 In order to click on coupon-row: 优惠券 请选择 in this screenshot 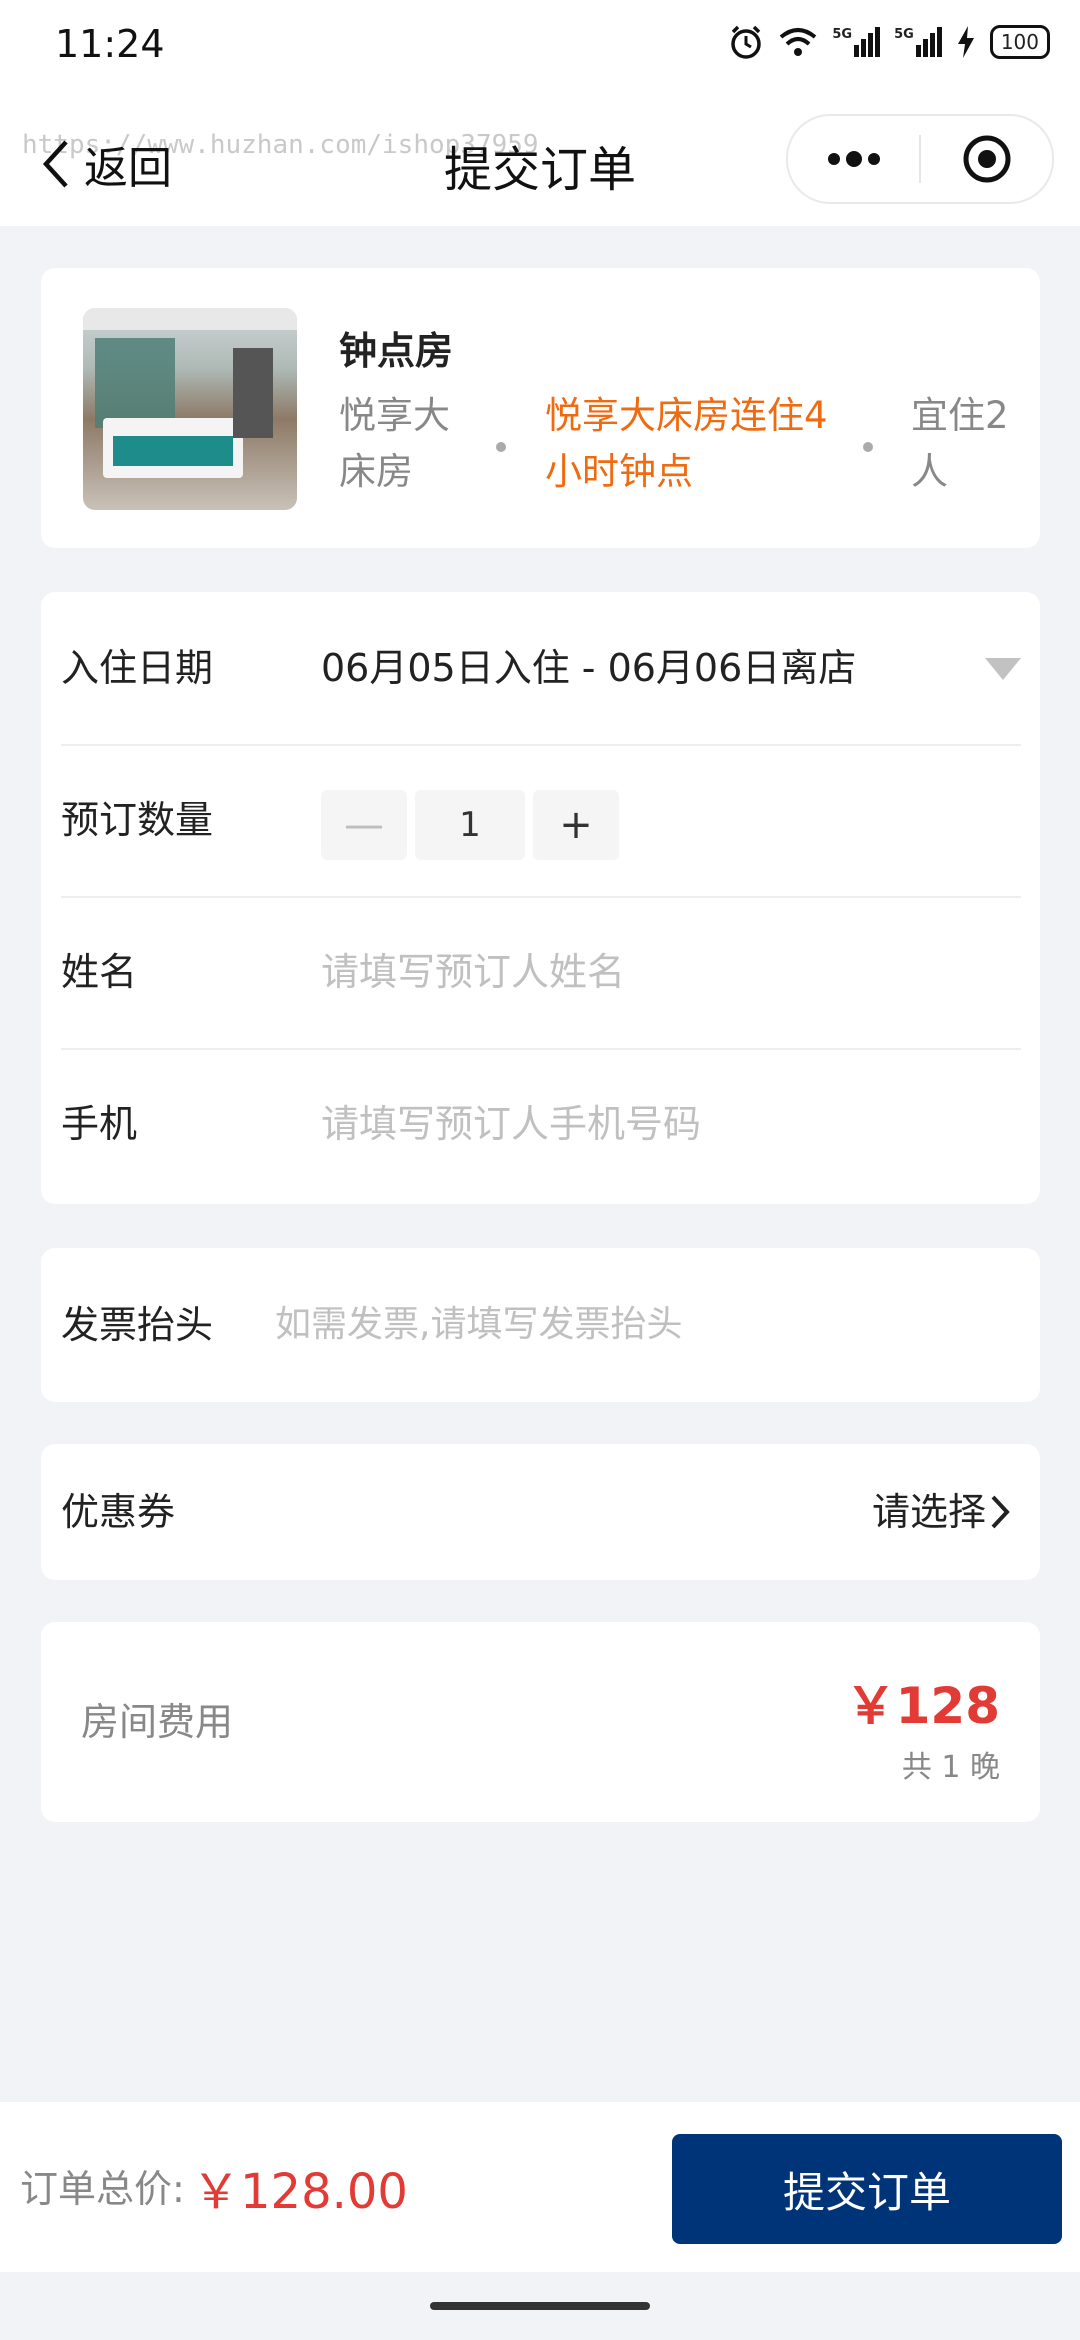, I will do `click(540, 1512)`.